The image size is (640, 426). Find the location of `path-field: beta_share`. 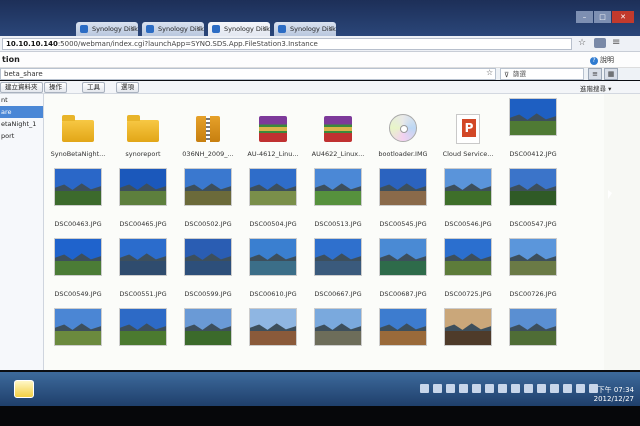

path-field: beta_share is located at coordinates (248, 74).